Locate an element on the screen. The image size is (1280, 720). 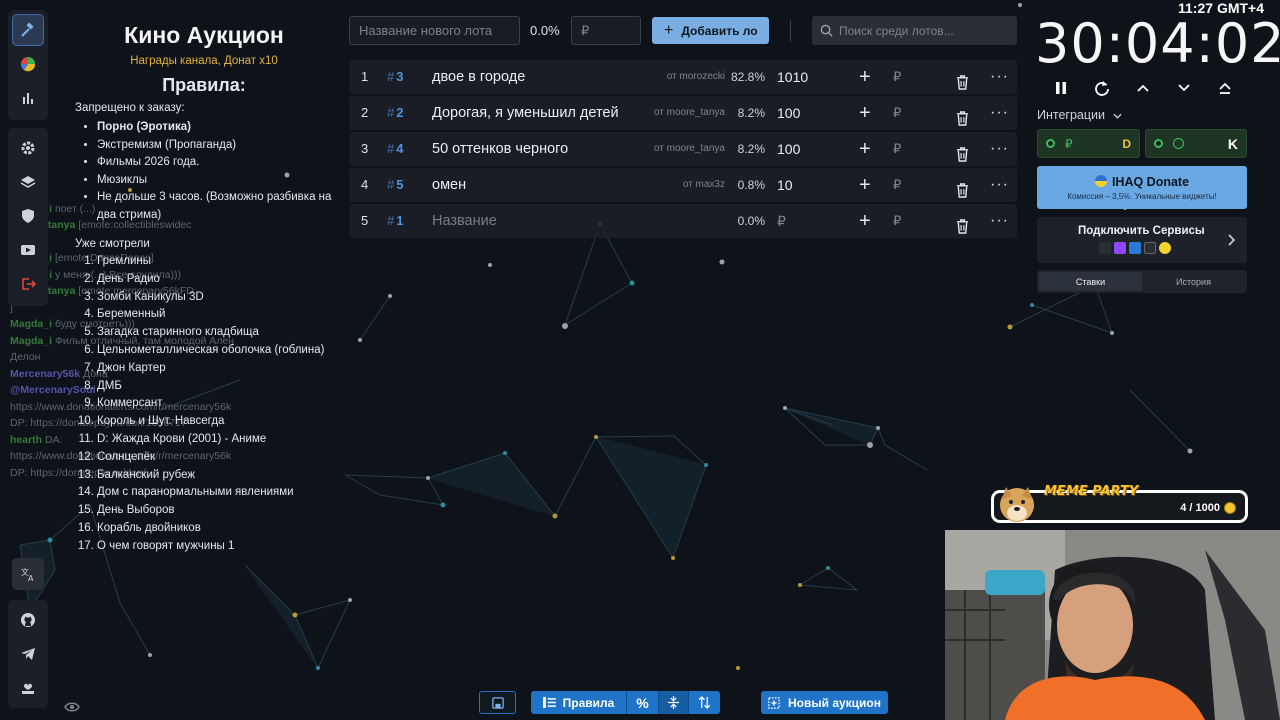
compact-toggle is located at coordinates (674, 702).